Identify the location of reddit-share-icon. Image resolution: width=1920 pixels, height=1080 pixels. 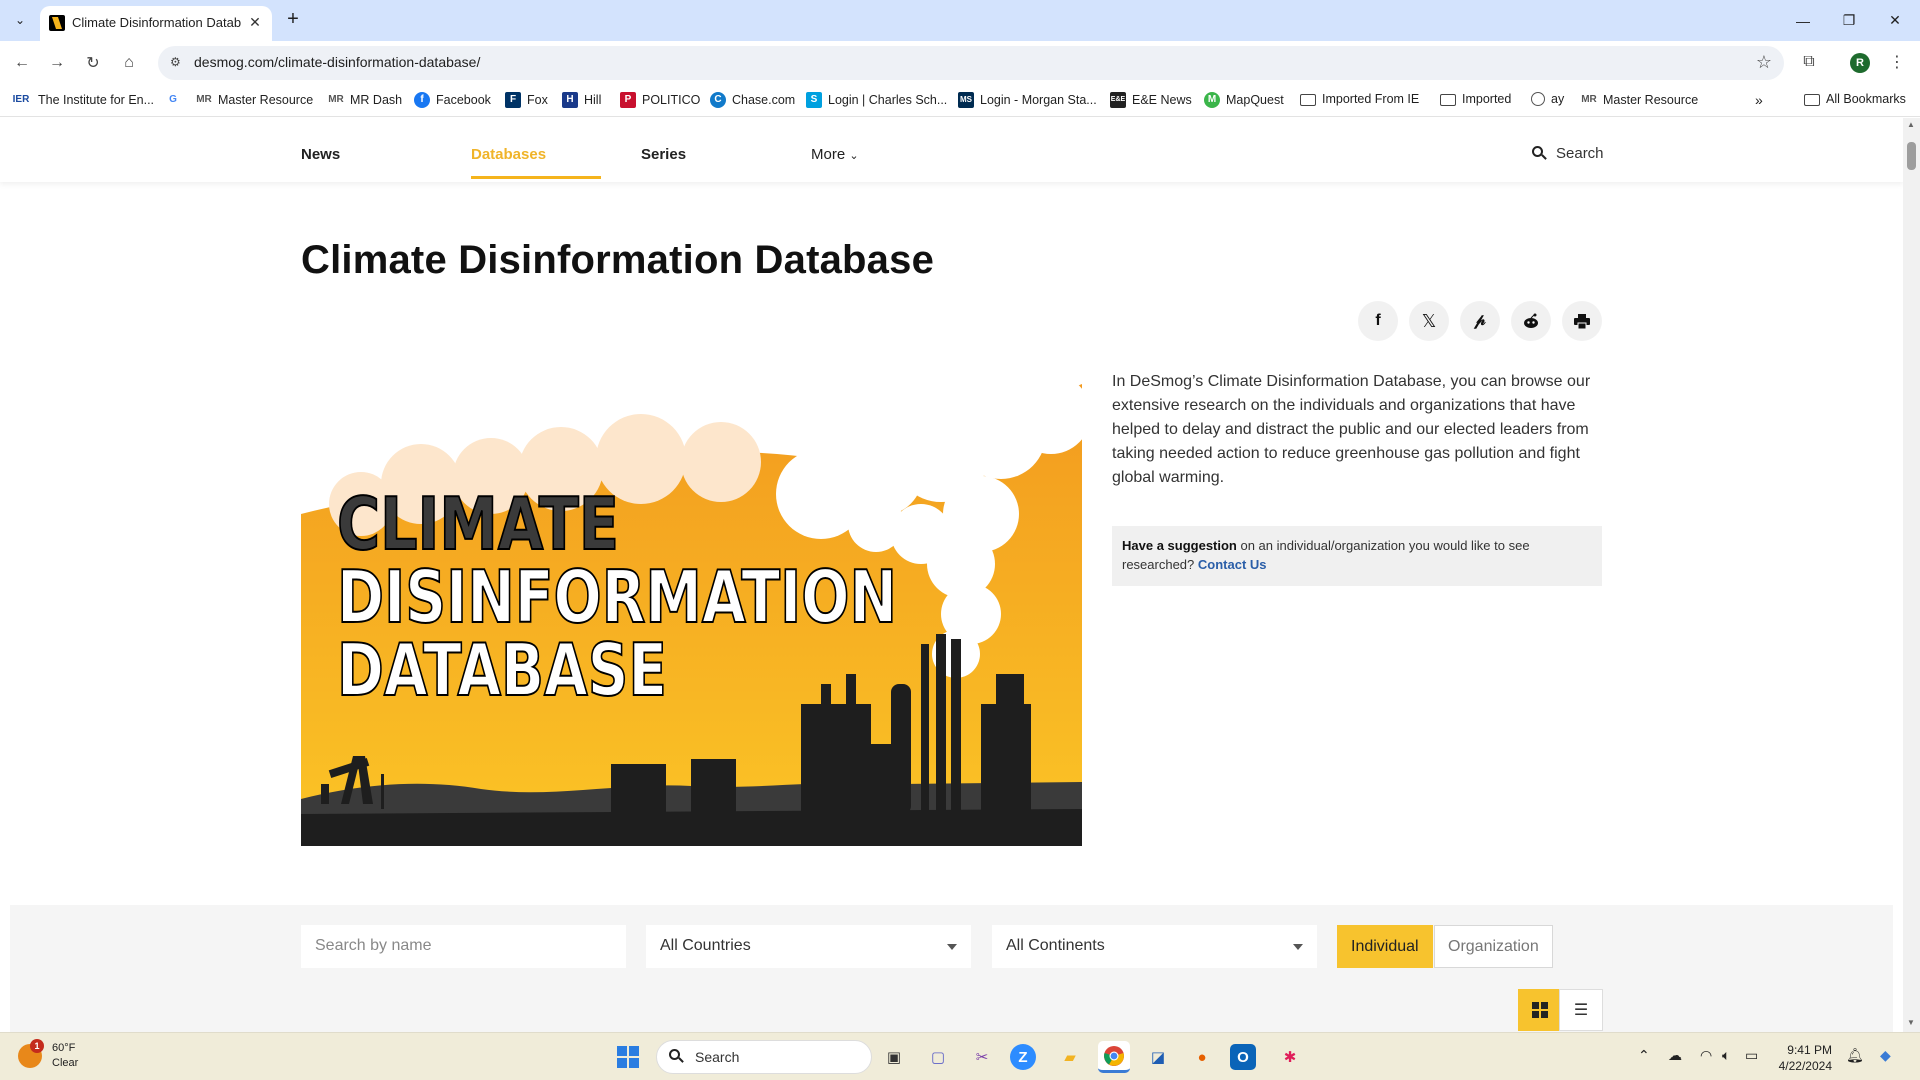
(1531, 321).